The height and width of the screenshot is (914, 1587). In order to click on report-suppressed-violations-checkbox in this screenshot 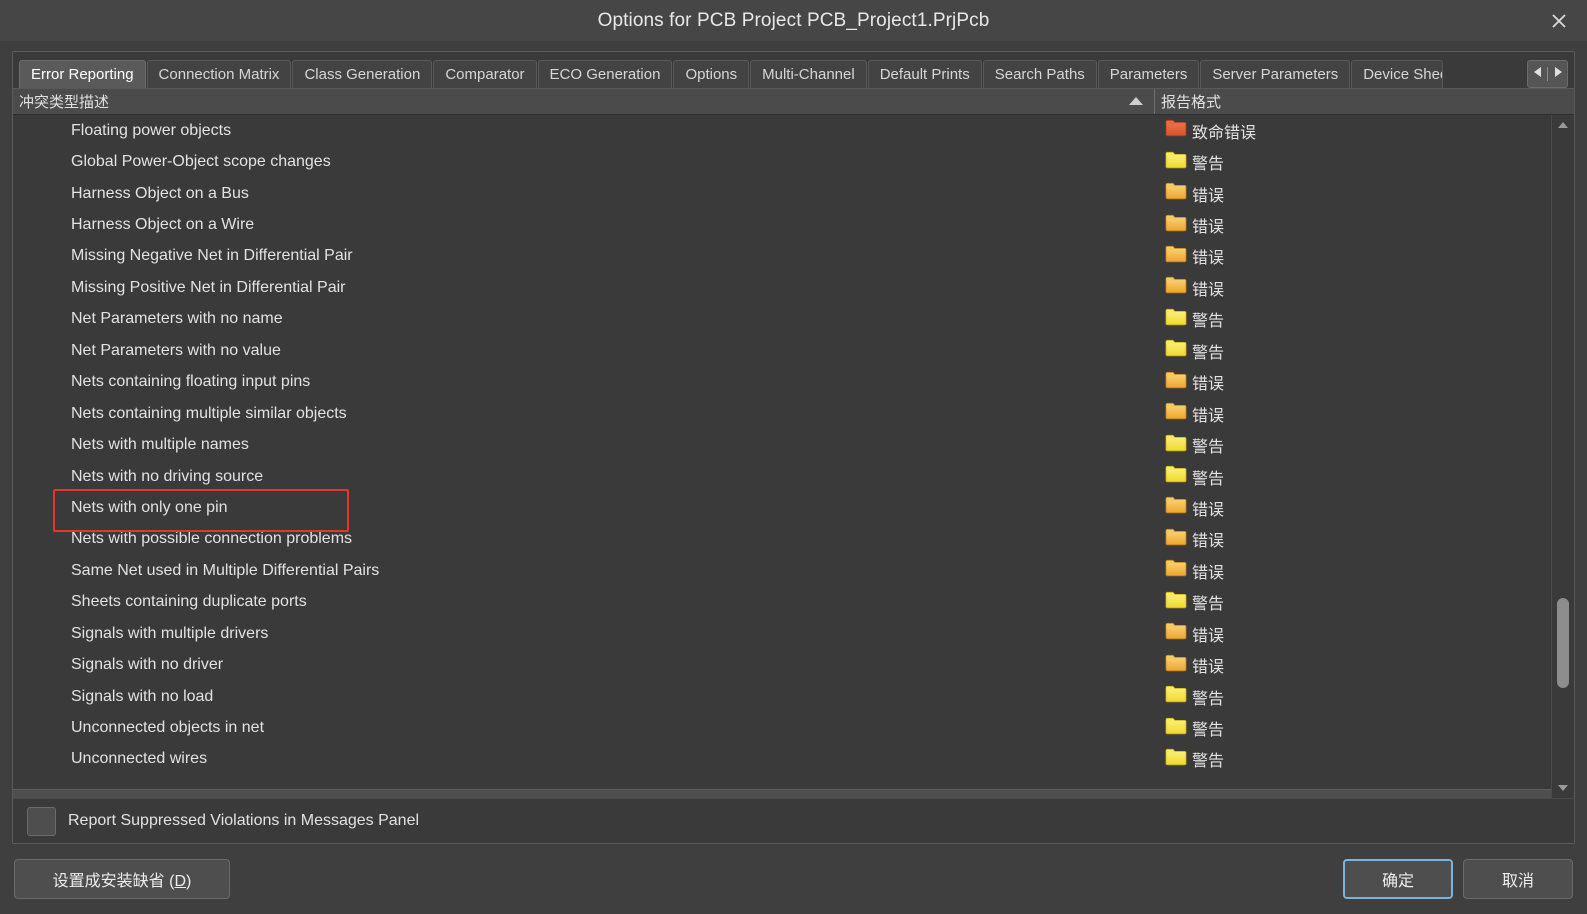, I will do `click(41, 821)`.